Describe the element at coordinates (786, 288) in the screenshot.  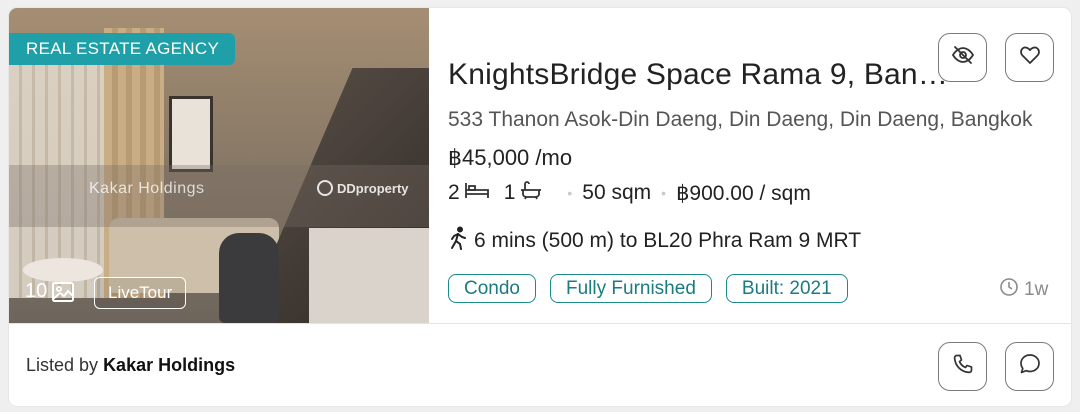
I see `tag-chip: Built: 2021` at that location.